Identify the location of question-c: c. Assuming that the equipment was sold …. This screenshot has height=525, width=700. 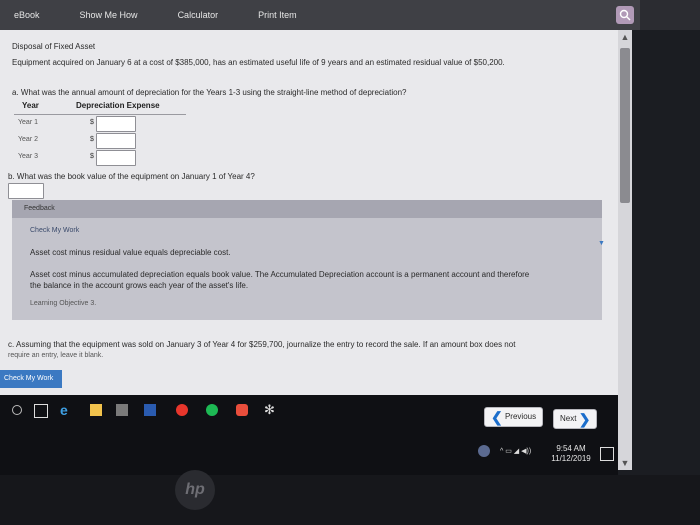
(262, 344).